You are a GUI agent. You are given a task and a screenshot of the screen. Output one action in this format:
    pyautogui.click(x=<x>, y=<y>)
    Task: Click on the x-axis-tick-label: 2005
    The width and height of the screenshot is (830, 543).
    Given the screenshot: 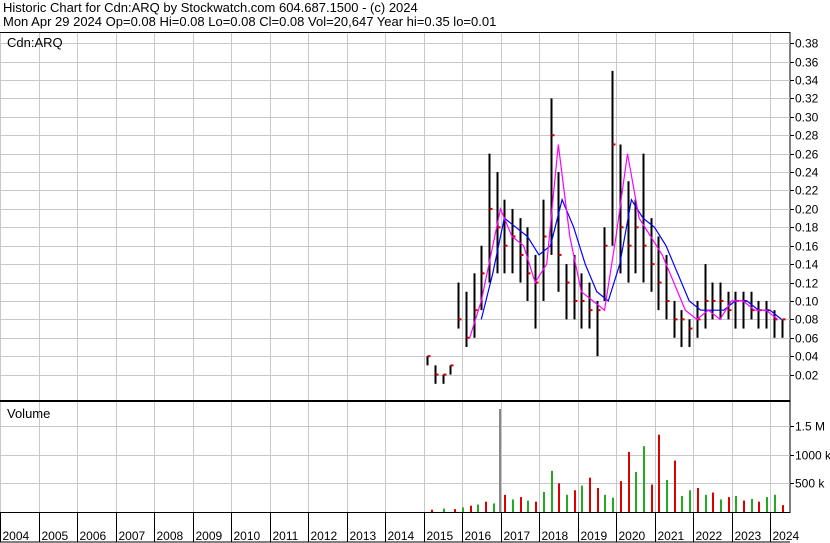 What is the action you would take?
    pyautogui.click(x=55, y=536)
    